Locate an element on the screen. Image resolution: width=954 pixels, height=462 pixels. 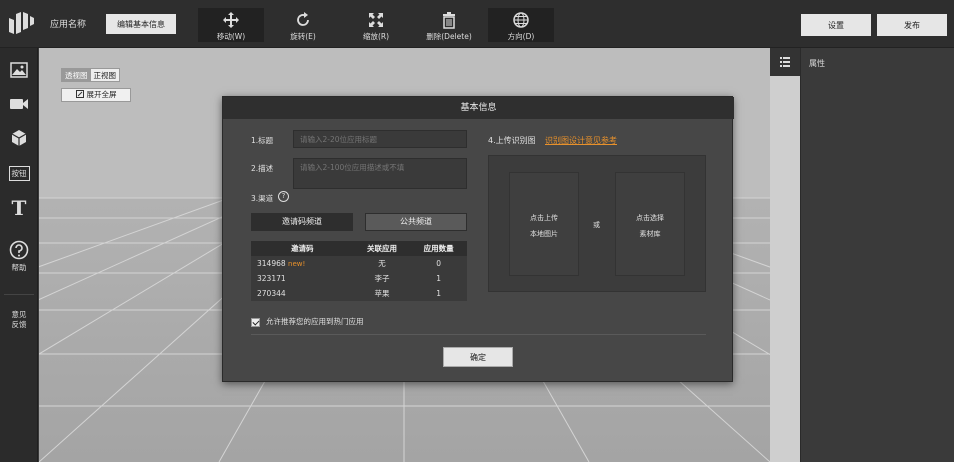
edit-basic-info-button: 编辑基本信息 is located at coordinates (141, 24).